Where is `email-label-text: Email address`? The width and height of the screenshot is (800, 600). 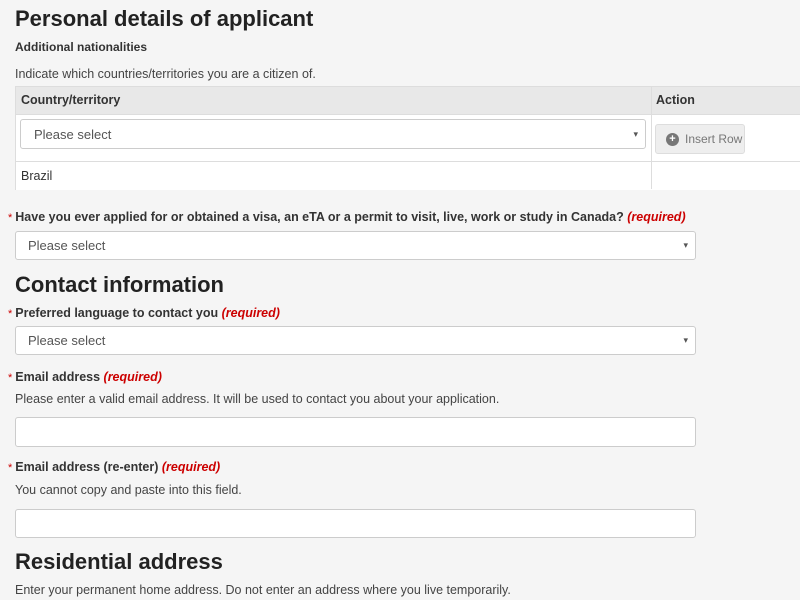
email-label-text: Email address is located at coordinates (58, 377).